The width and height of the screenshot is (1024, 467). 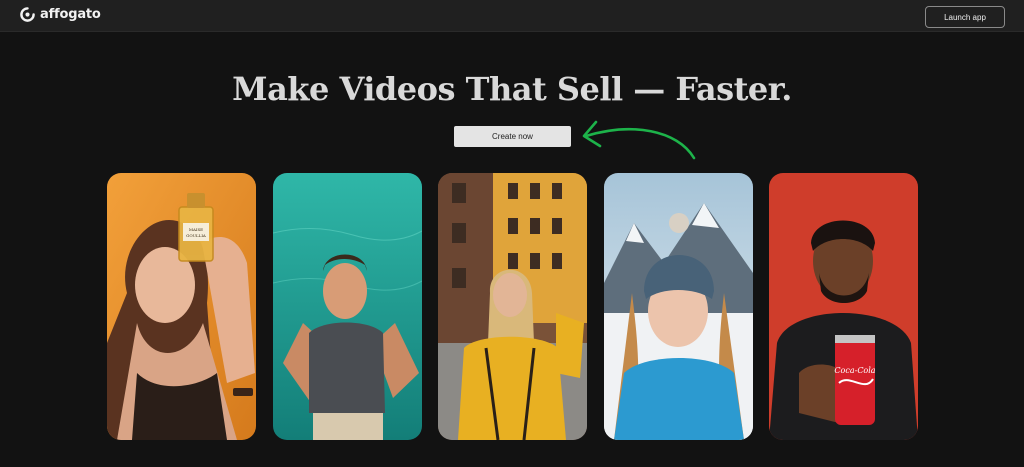 What do you see at coordinates (512, 136) in the screenshot?
I see `create-now-button: Create now` at bounding box center [512, 136].